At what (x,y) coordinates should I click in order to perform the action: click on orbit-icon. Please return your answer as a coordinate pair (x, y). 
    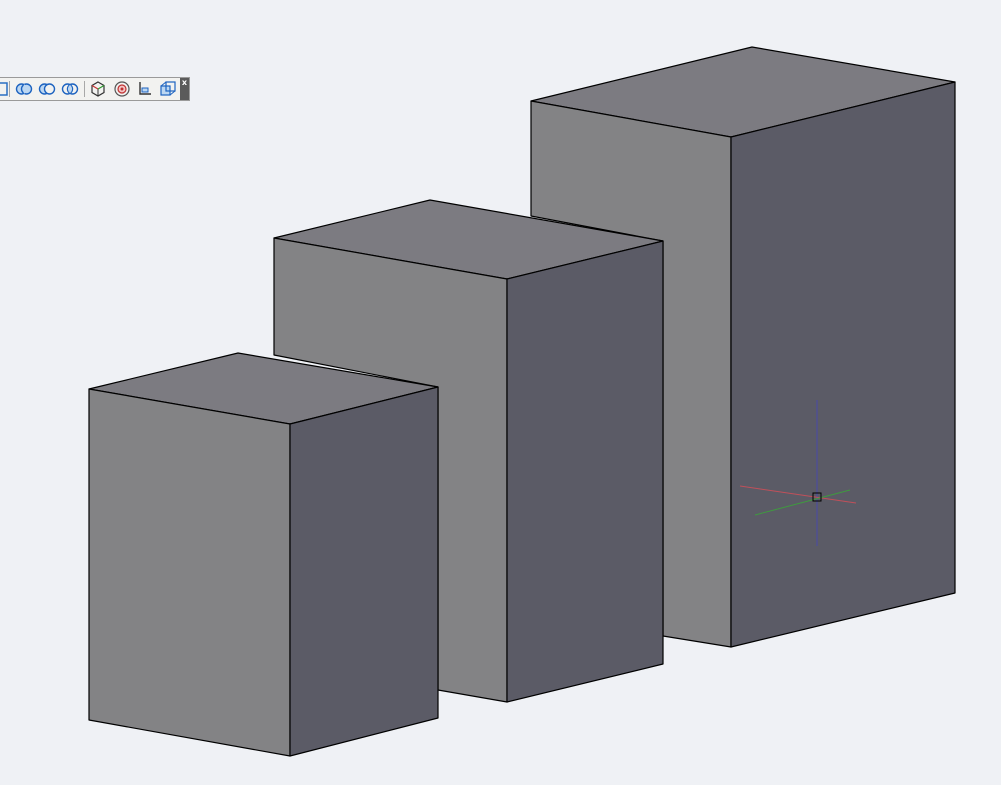
    Looking at the image, I should click on (122, 89).